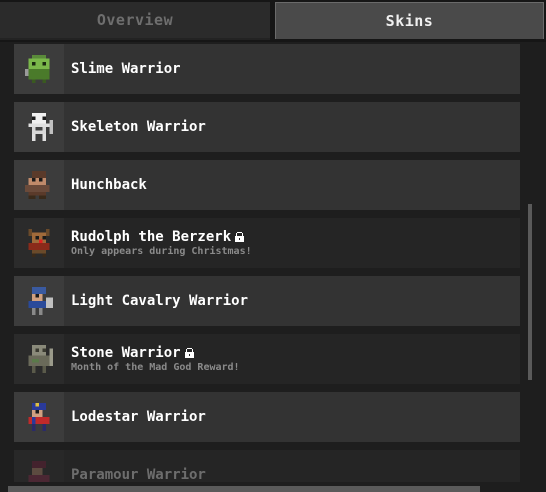 This screenshot has height=492, width=546. What do you see at coordinates (138, 474) in the screenshot?
I see `skin-name: Paramour Warrior` at bounding box center [138, 474].